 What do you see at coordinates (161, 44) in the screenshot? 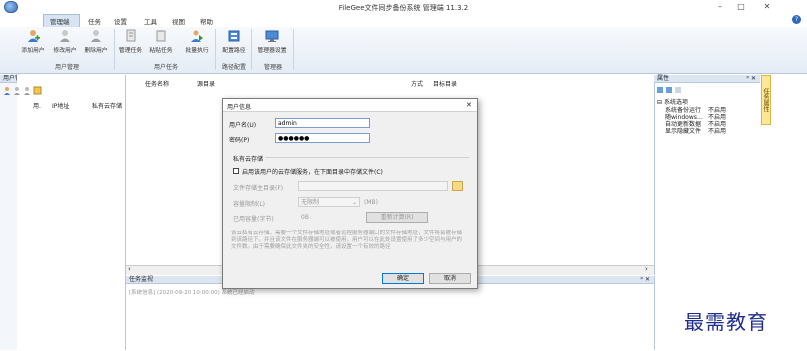
I see `paste-task-button: 粘贴任务` at bounding box center [161, 44].